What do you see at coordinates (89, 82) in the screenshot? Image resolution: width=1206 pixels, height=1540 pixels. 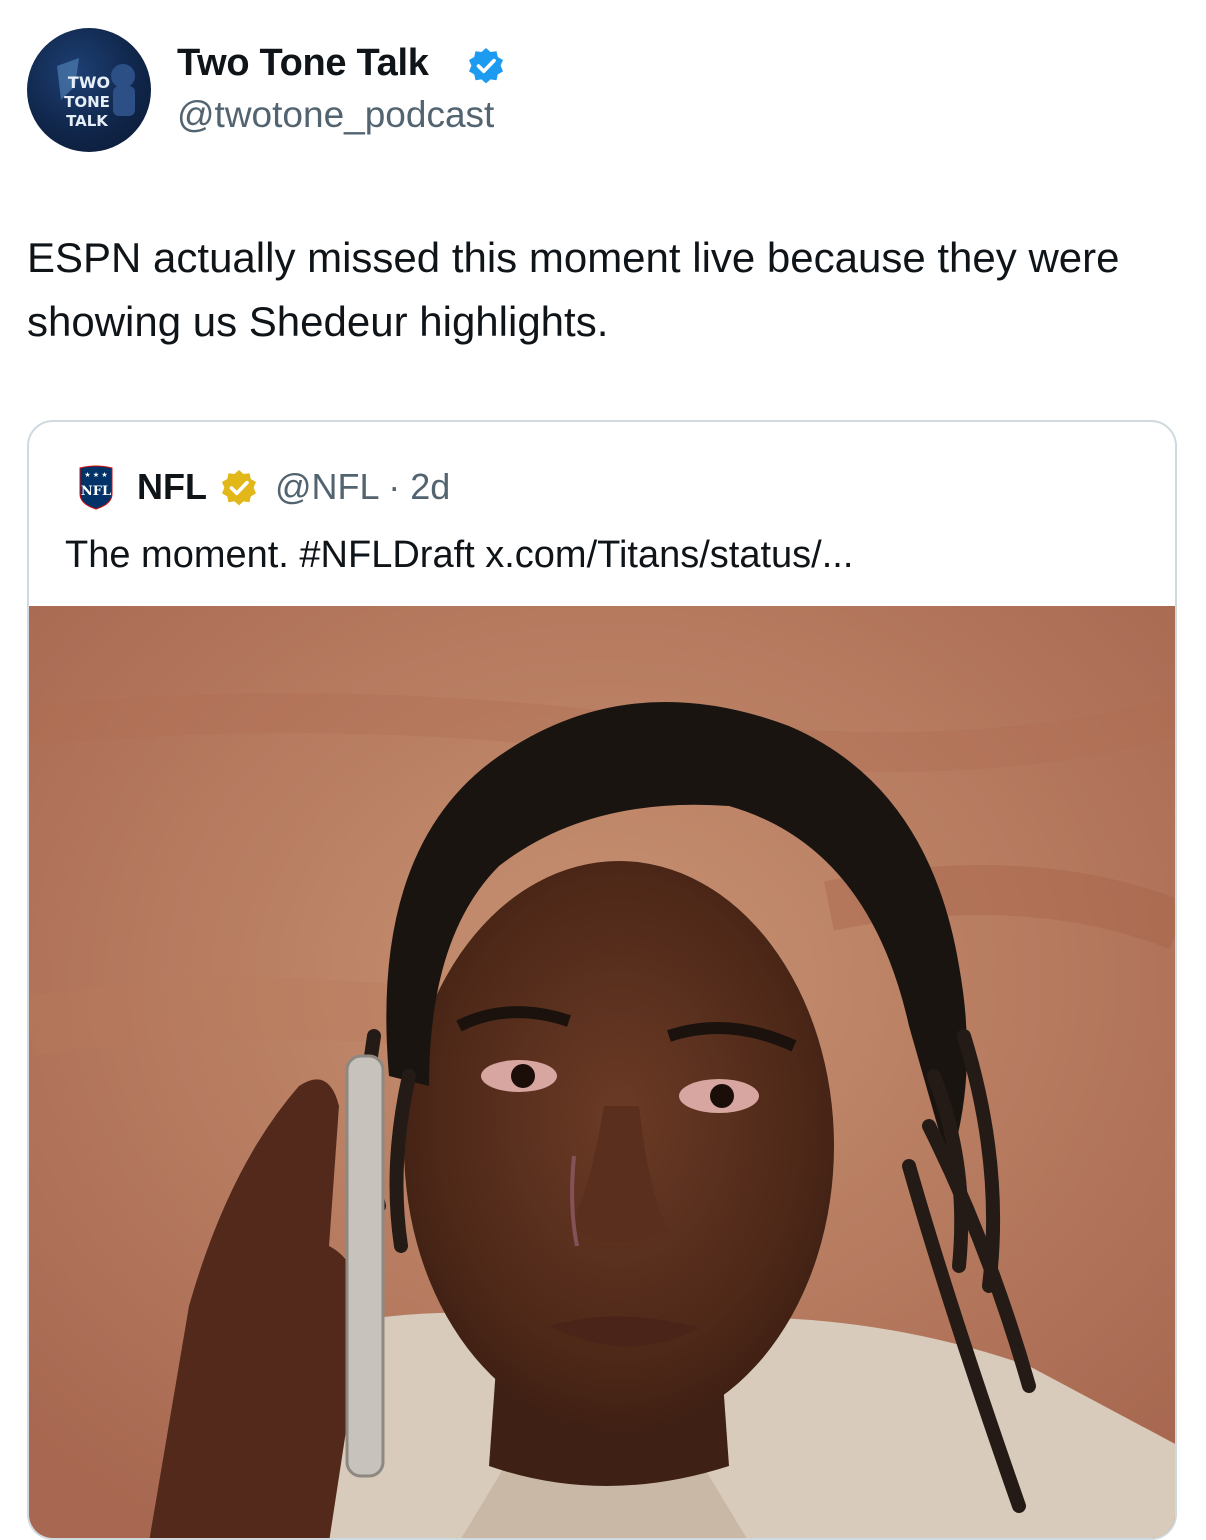 I see `avatar-line-1: TWO` at bounding box center [89, 82].